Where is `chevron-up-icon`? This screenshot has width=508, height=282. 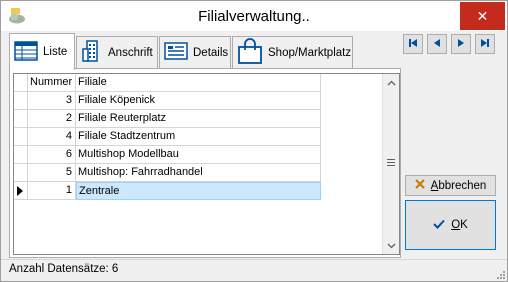
chevron-up-icon is located at coordinates (391, 83).